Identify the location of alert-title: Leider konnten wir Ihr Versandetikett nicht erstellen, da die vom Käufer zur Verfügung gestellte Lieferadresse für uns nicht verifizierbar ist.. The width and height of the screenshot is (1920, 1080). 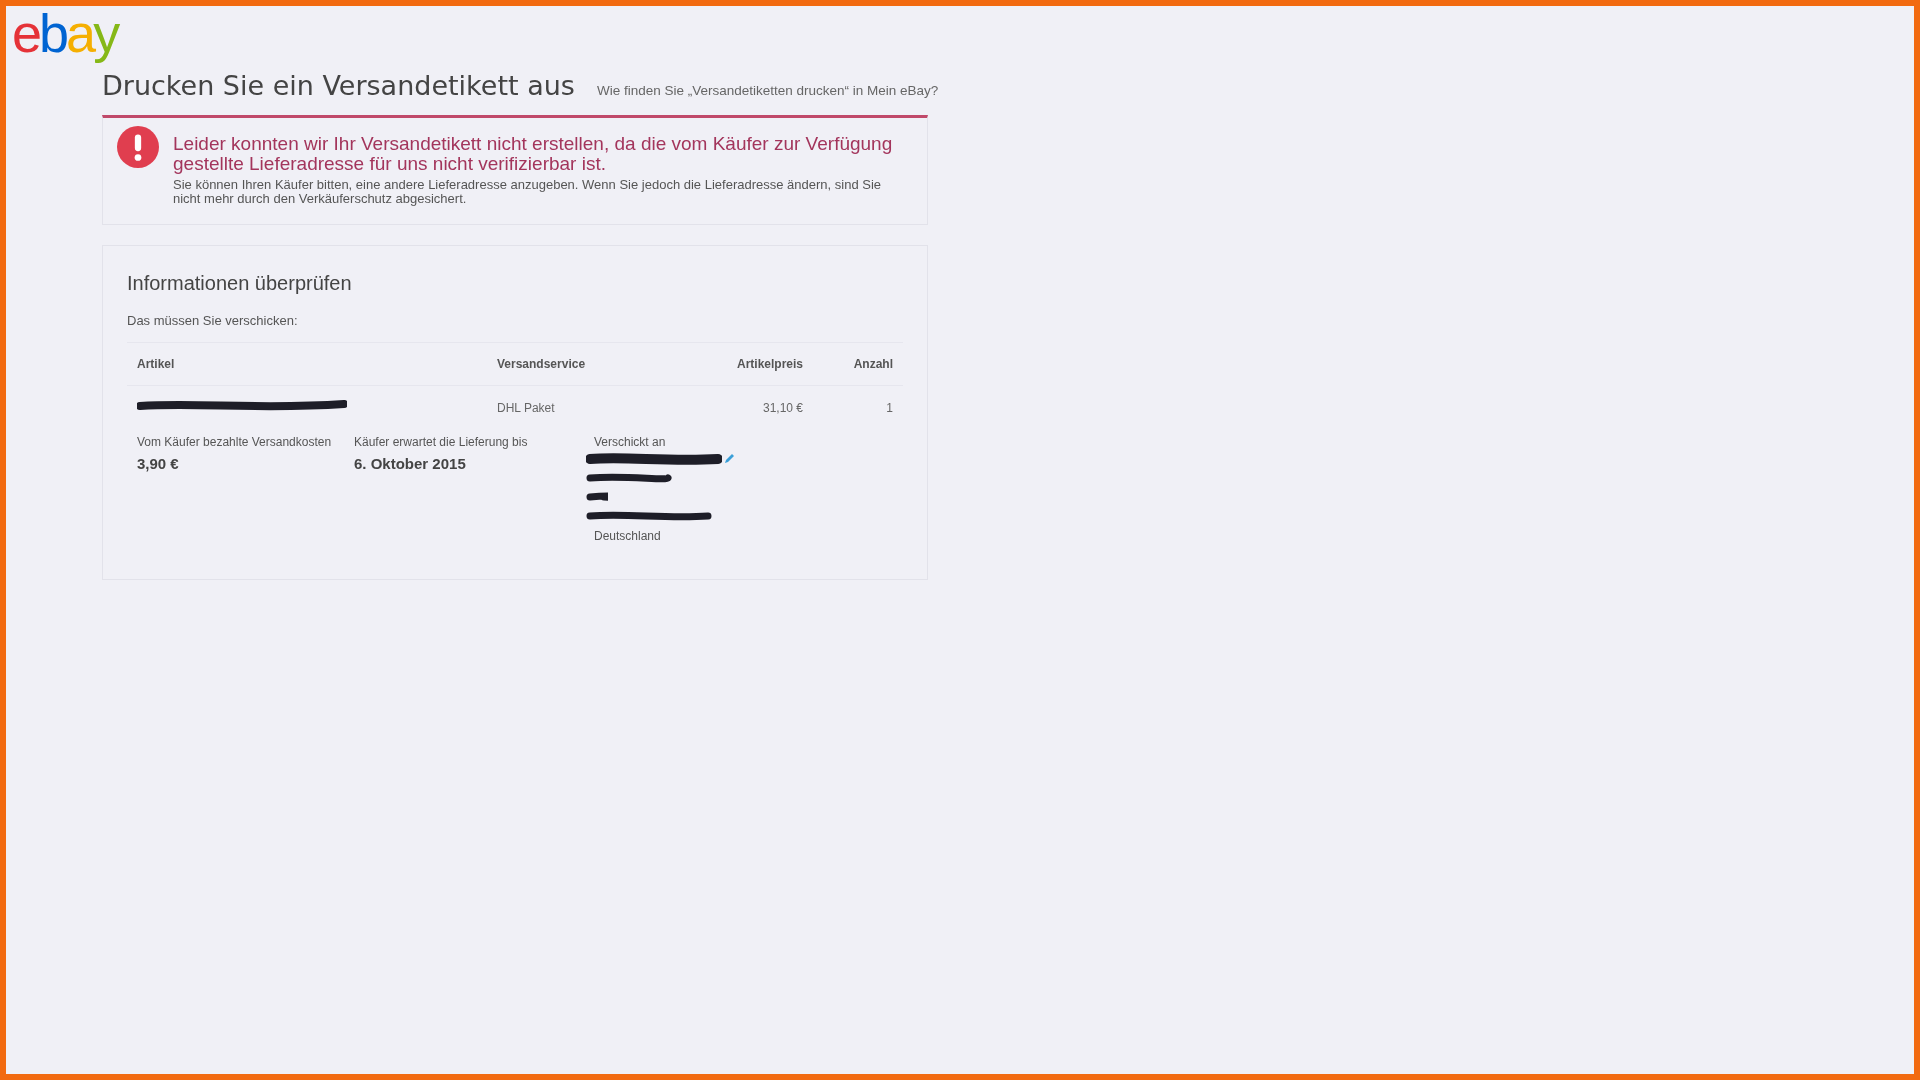
(533, 154).